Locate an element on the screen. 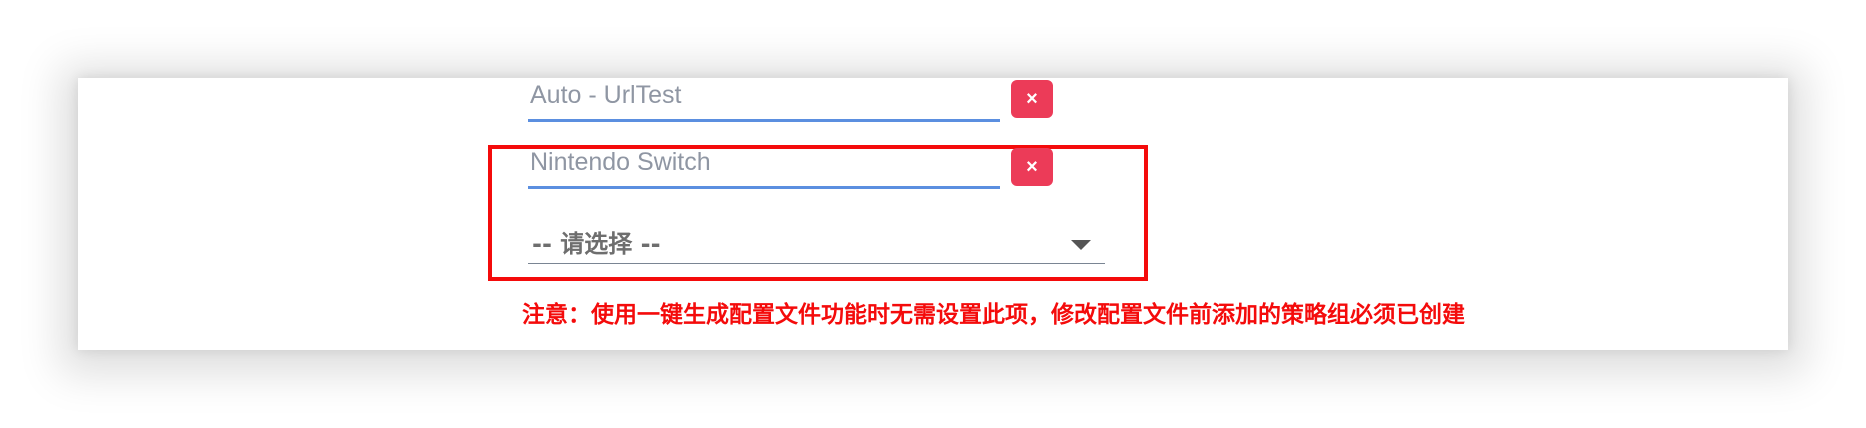 This screenshot has height=428, width=1866. select-value: -- 请选择 -- is located at coordinates (596, 244).